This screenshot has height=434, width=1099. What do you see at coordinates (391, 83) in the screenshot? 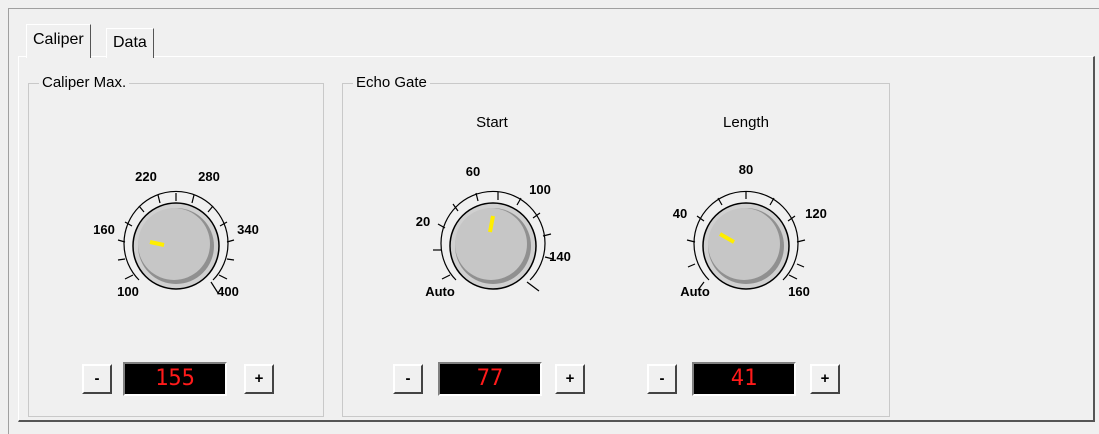
I see `echo-gate-group-title: Echo Gate` at bounding box center [391, 83].